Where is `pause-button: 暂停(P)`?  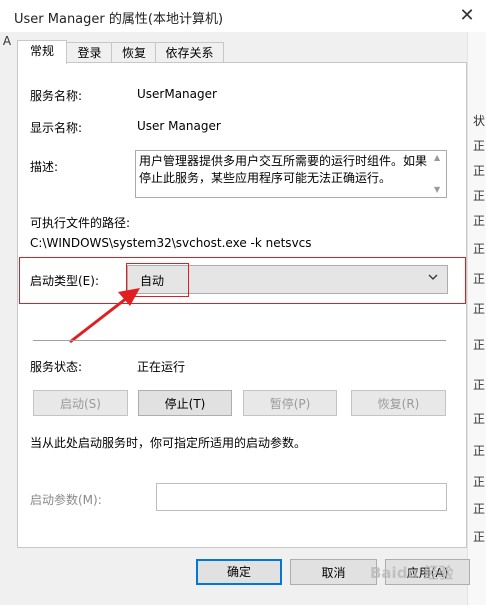 pause-button: 暂停(P) is located at coordinates (290, 403).